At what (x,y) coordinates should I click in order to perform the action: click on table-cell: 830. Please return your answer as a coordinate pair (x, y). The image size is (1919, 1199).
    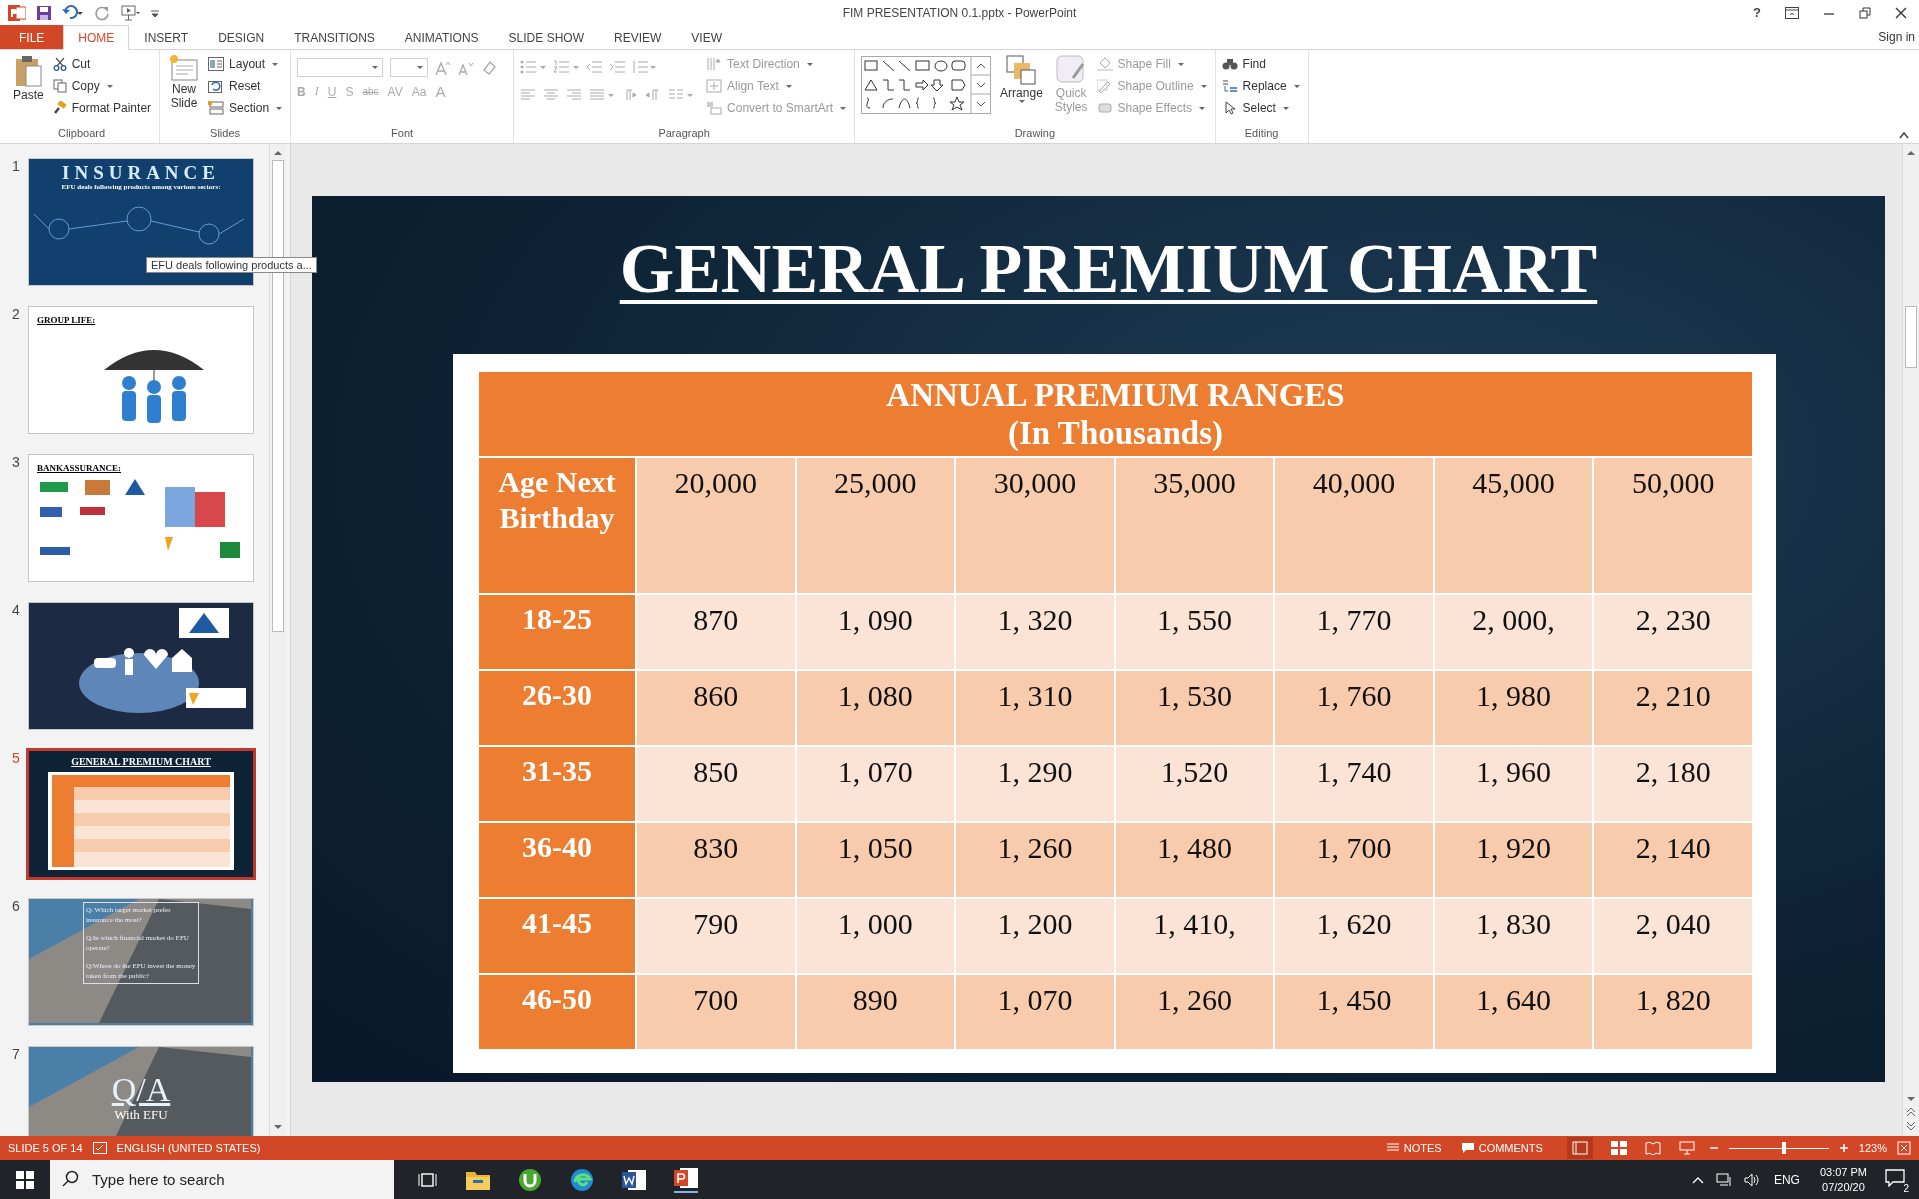
    Looking at the image, I should click on (716, 859).